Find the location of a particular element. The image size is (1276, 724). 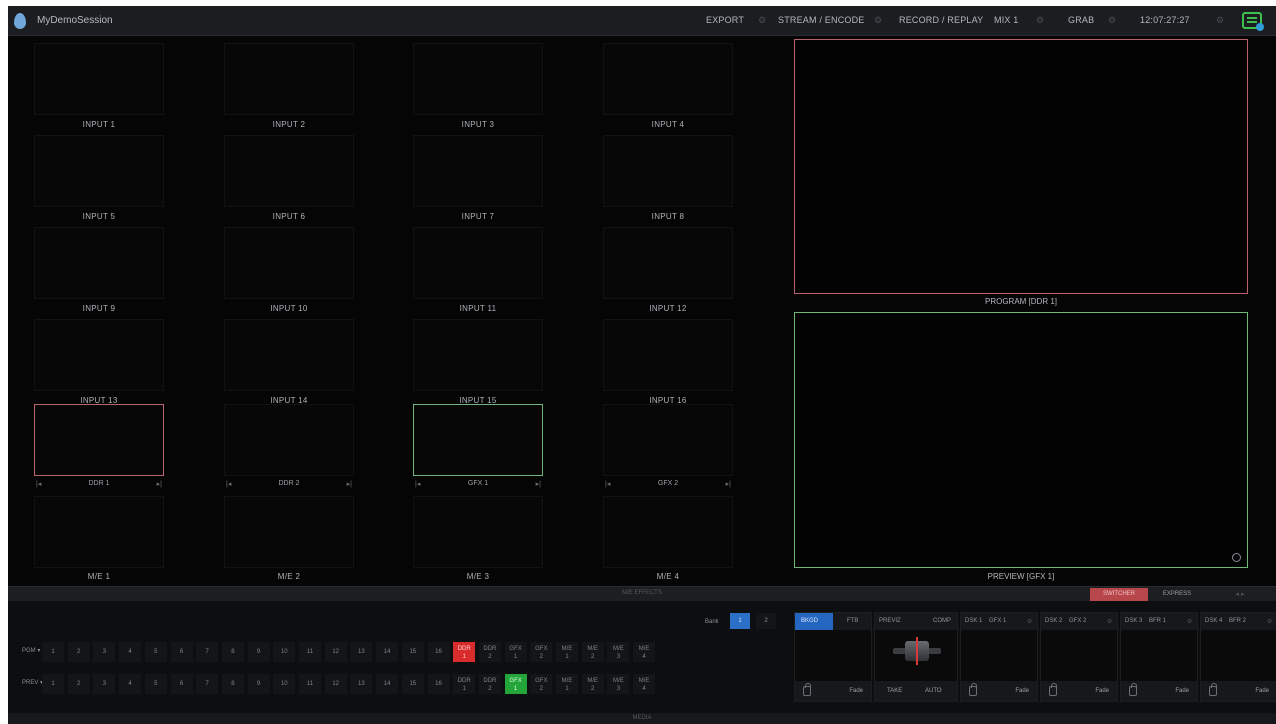

prev-row-label: PREV ▾ is located at coordinates (32, 682).